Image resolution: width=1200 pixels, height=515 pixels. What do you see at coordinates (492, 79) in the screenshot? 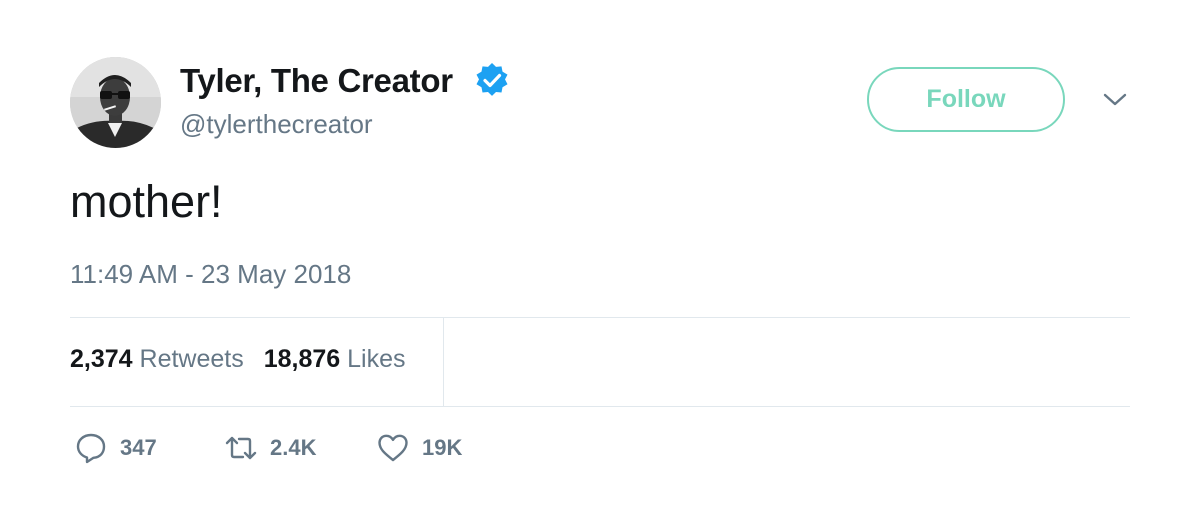
I see `verified-badge-icon` at bounding box center [492, 79].